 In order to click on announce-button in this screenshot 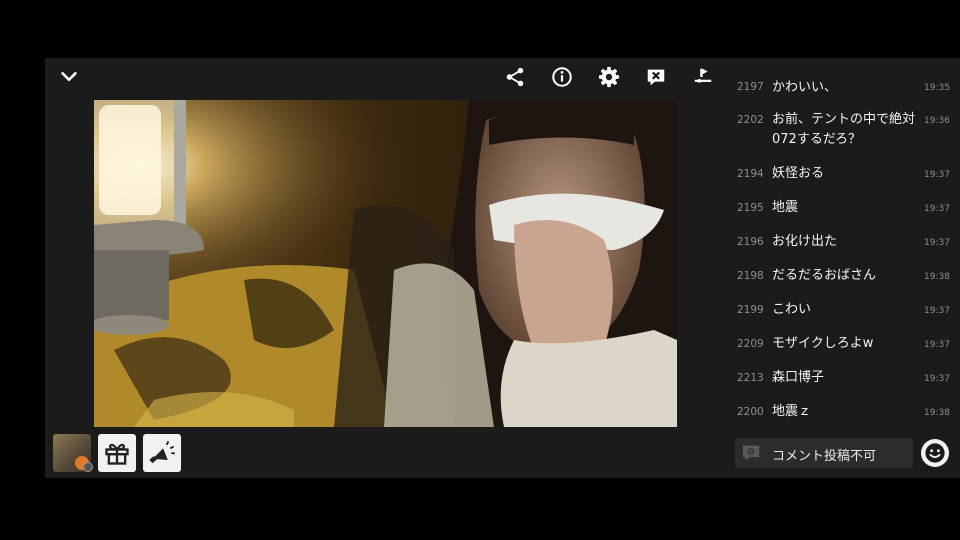, I will do `click(162, 453)`.